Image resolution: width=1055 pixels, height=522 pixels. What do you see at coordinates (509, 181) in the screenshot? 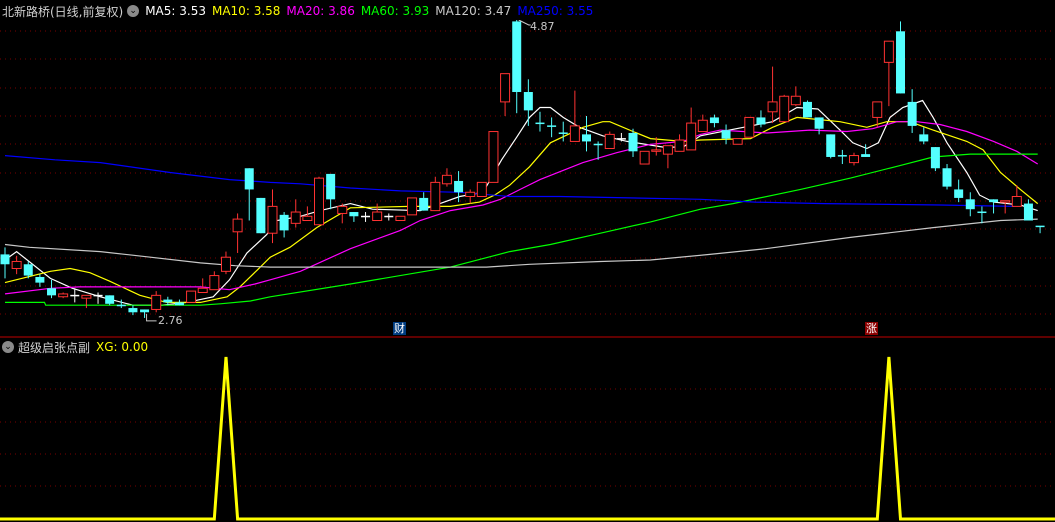
I see `ma-line-ma250` at bounding box center [509, 181].